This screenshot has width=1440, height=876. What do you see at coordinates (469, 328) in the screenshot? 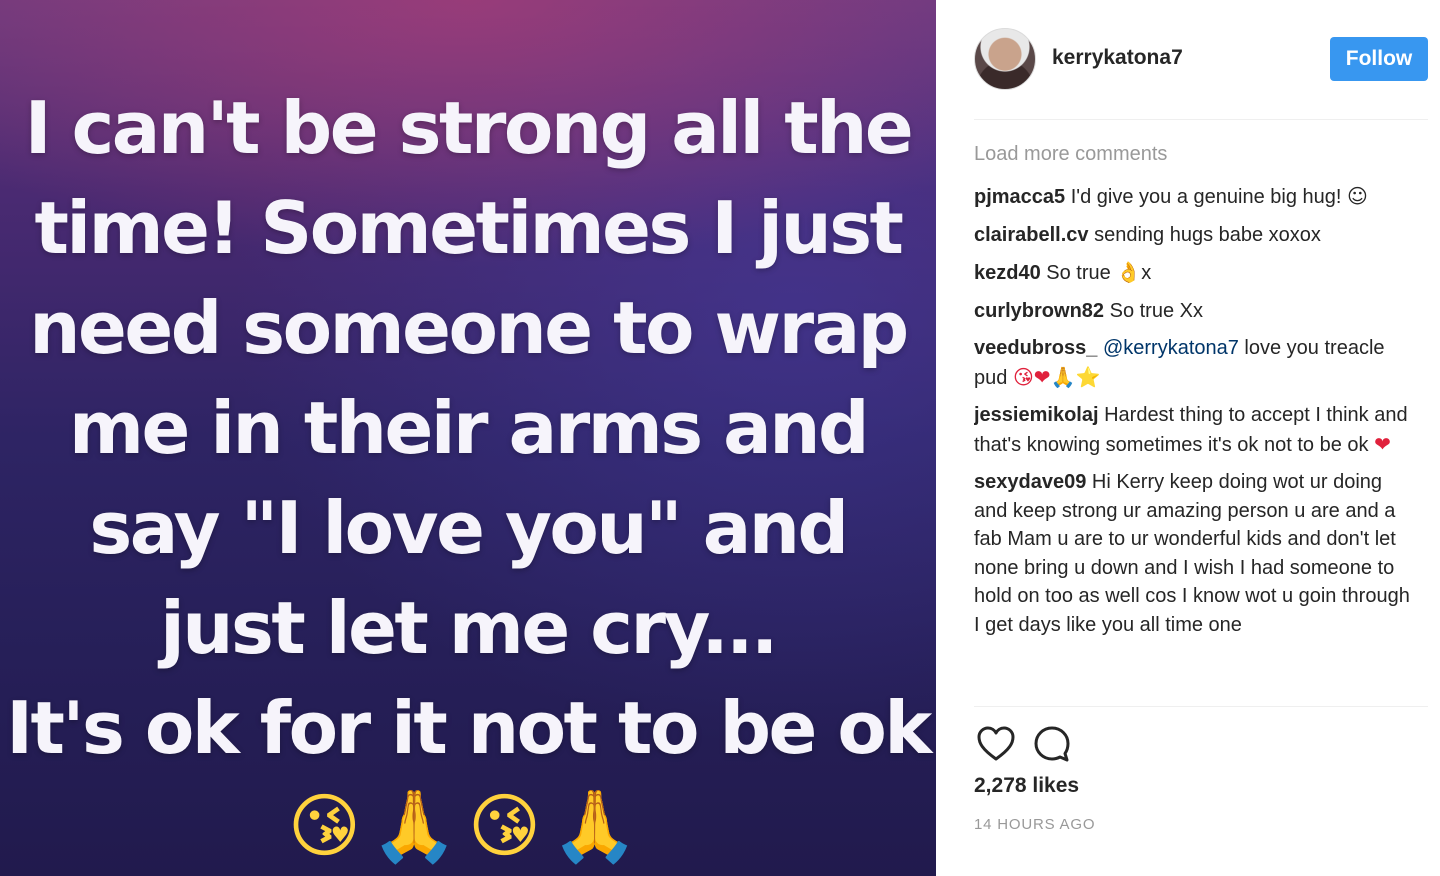
I see `quote-line: need someone to wrap` at bounding box center [469, 328].